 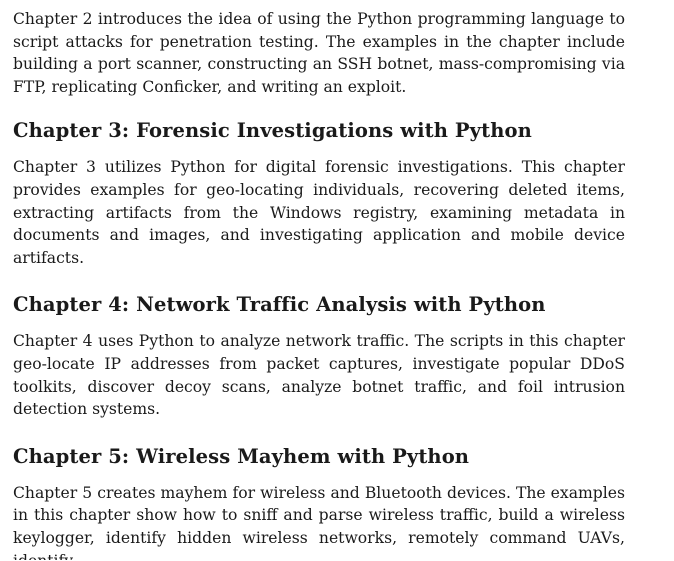 What do you see at coordinates (241, 456) in the screenshot?
I see `chapter-5-heading: Chapter 5: Wireless Mayhem with Python` at bounding box center [241, 456].